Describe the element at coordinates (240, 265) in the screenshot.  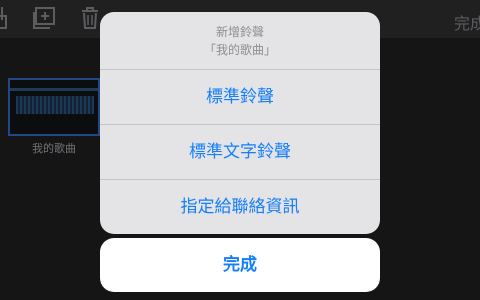
I see `sheet-done-button: 完成` at that location.